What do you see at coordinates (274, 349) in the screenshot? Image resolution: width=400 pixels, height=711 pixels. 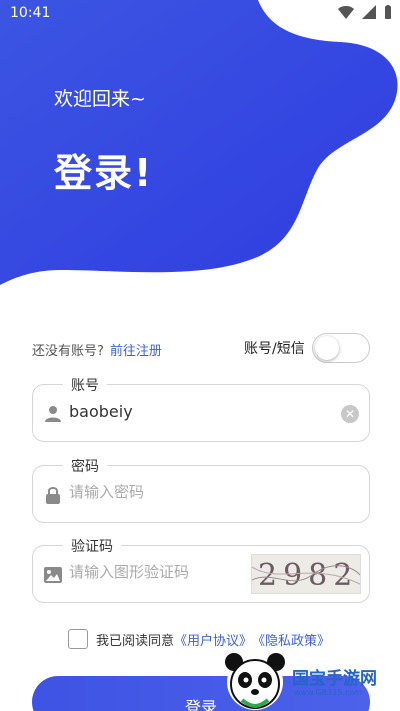 I see `mode-switch-label: 账号/短信` at bounding box center [274, 349].